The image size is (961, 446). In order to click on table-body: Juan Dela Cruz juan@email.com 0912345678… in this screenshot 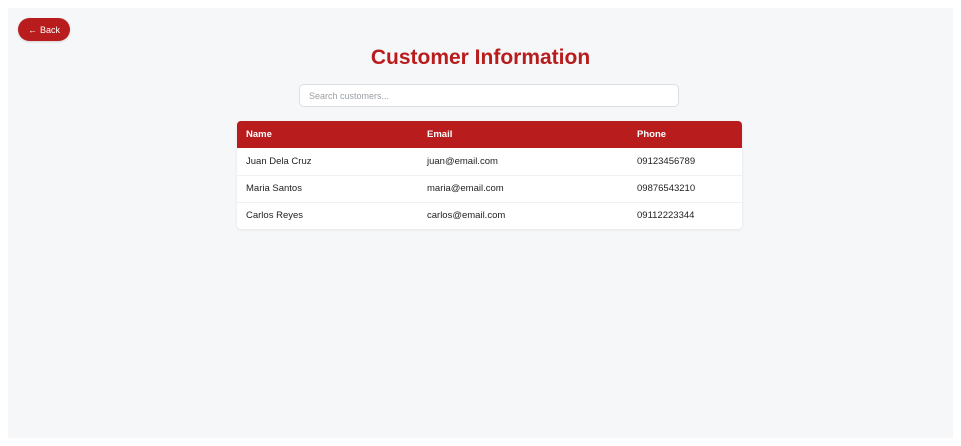, I will do `click(489, 188)`.